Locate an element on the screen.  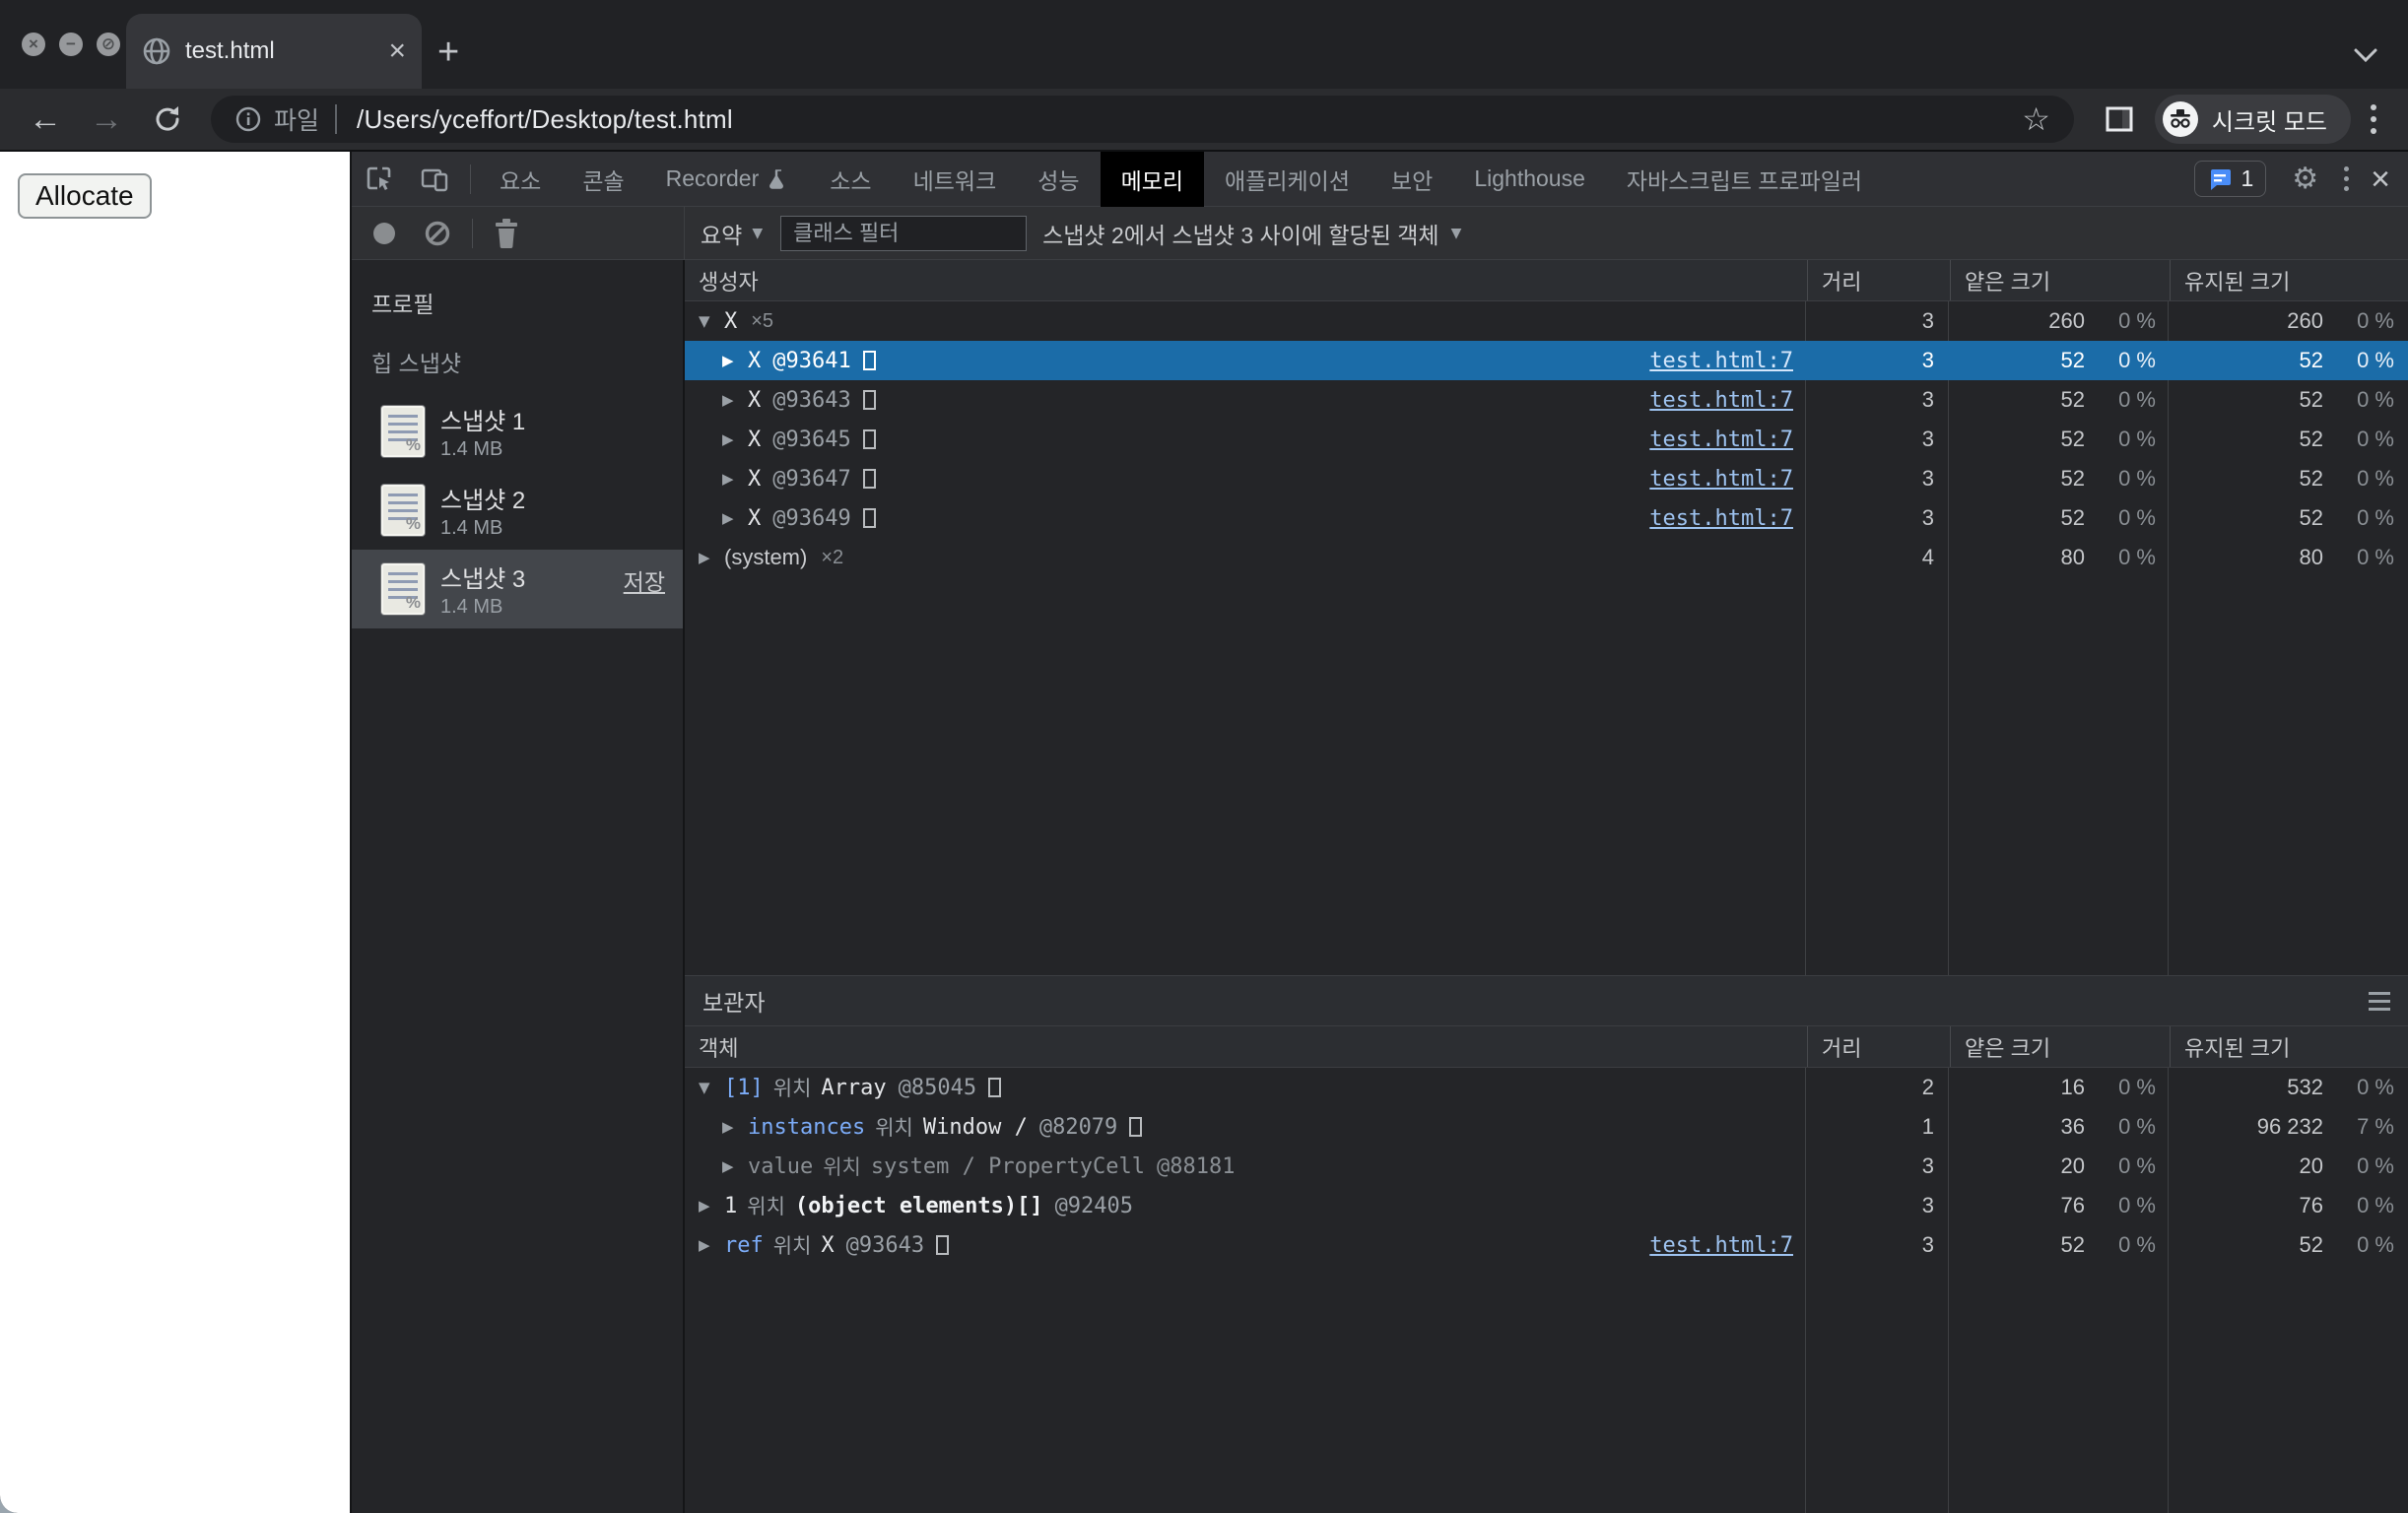
delete-profile-trash-icon is located at coordinates (506, 233).